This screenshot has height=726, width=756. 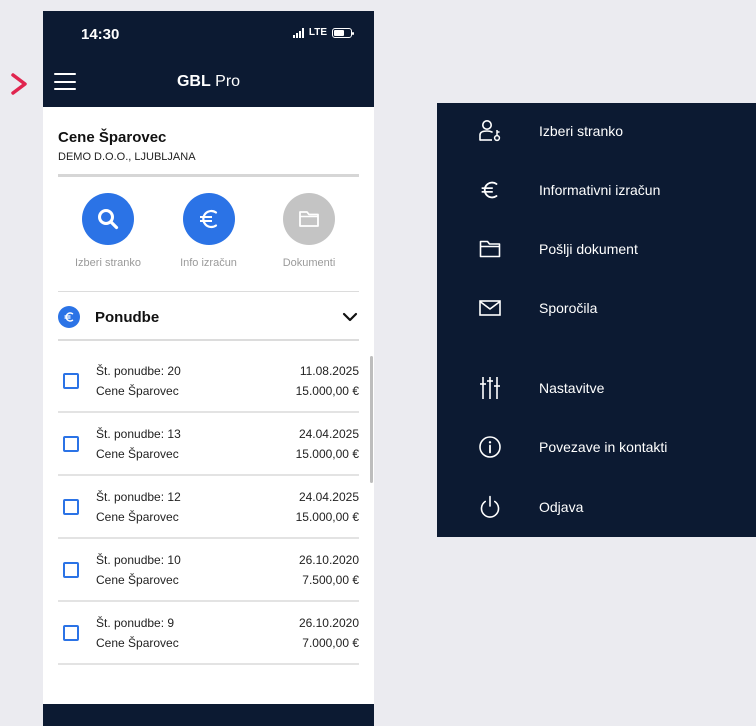 I want to click on app-bar: GBL Pro, so click(x=208, y=82).